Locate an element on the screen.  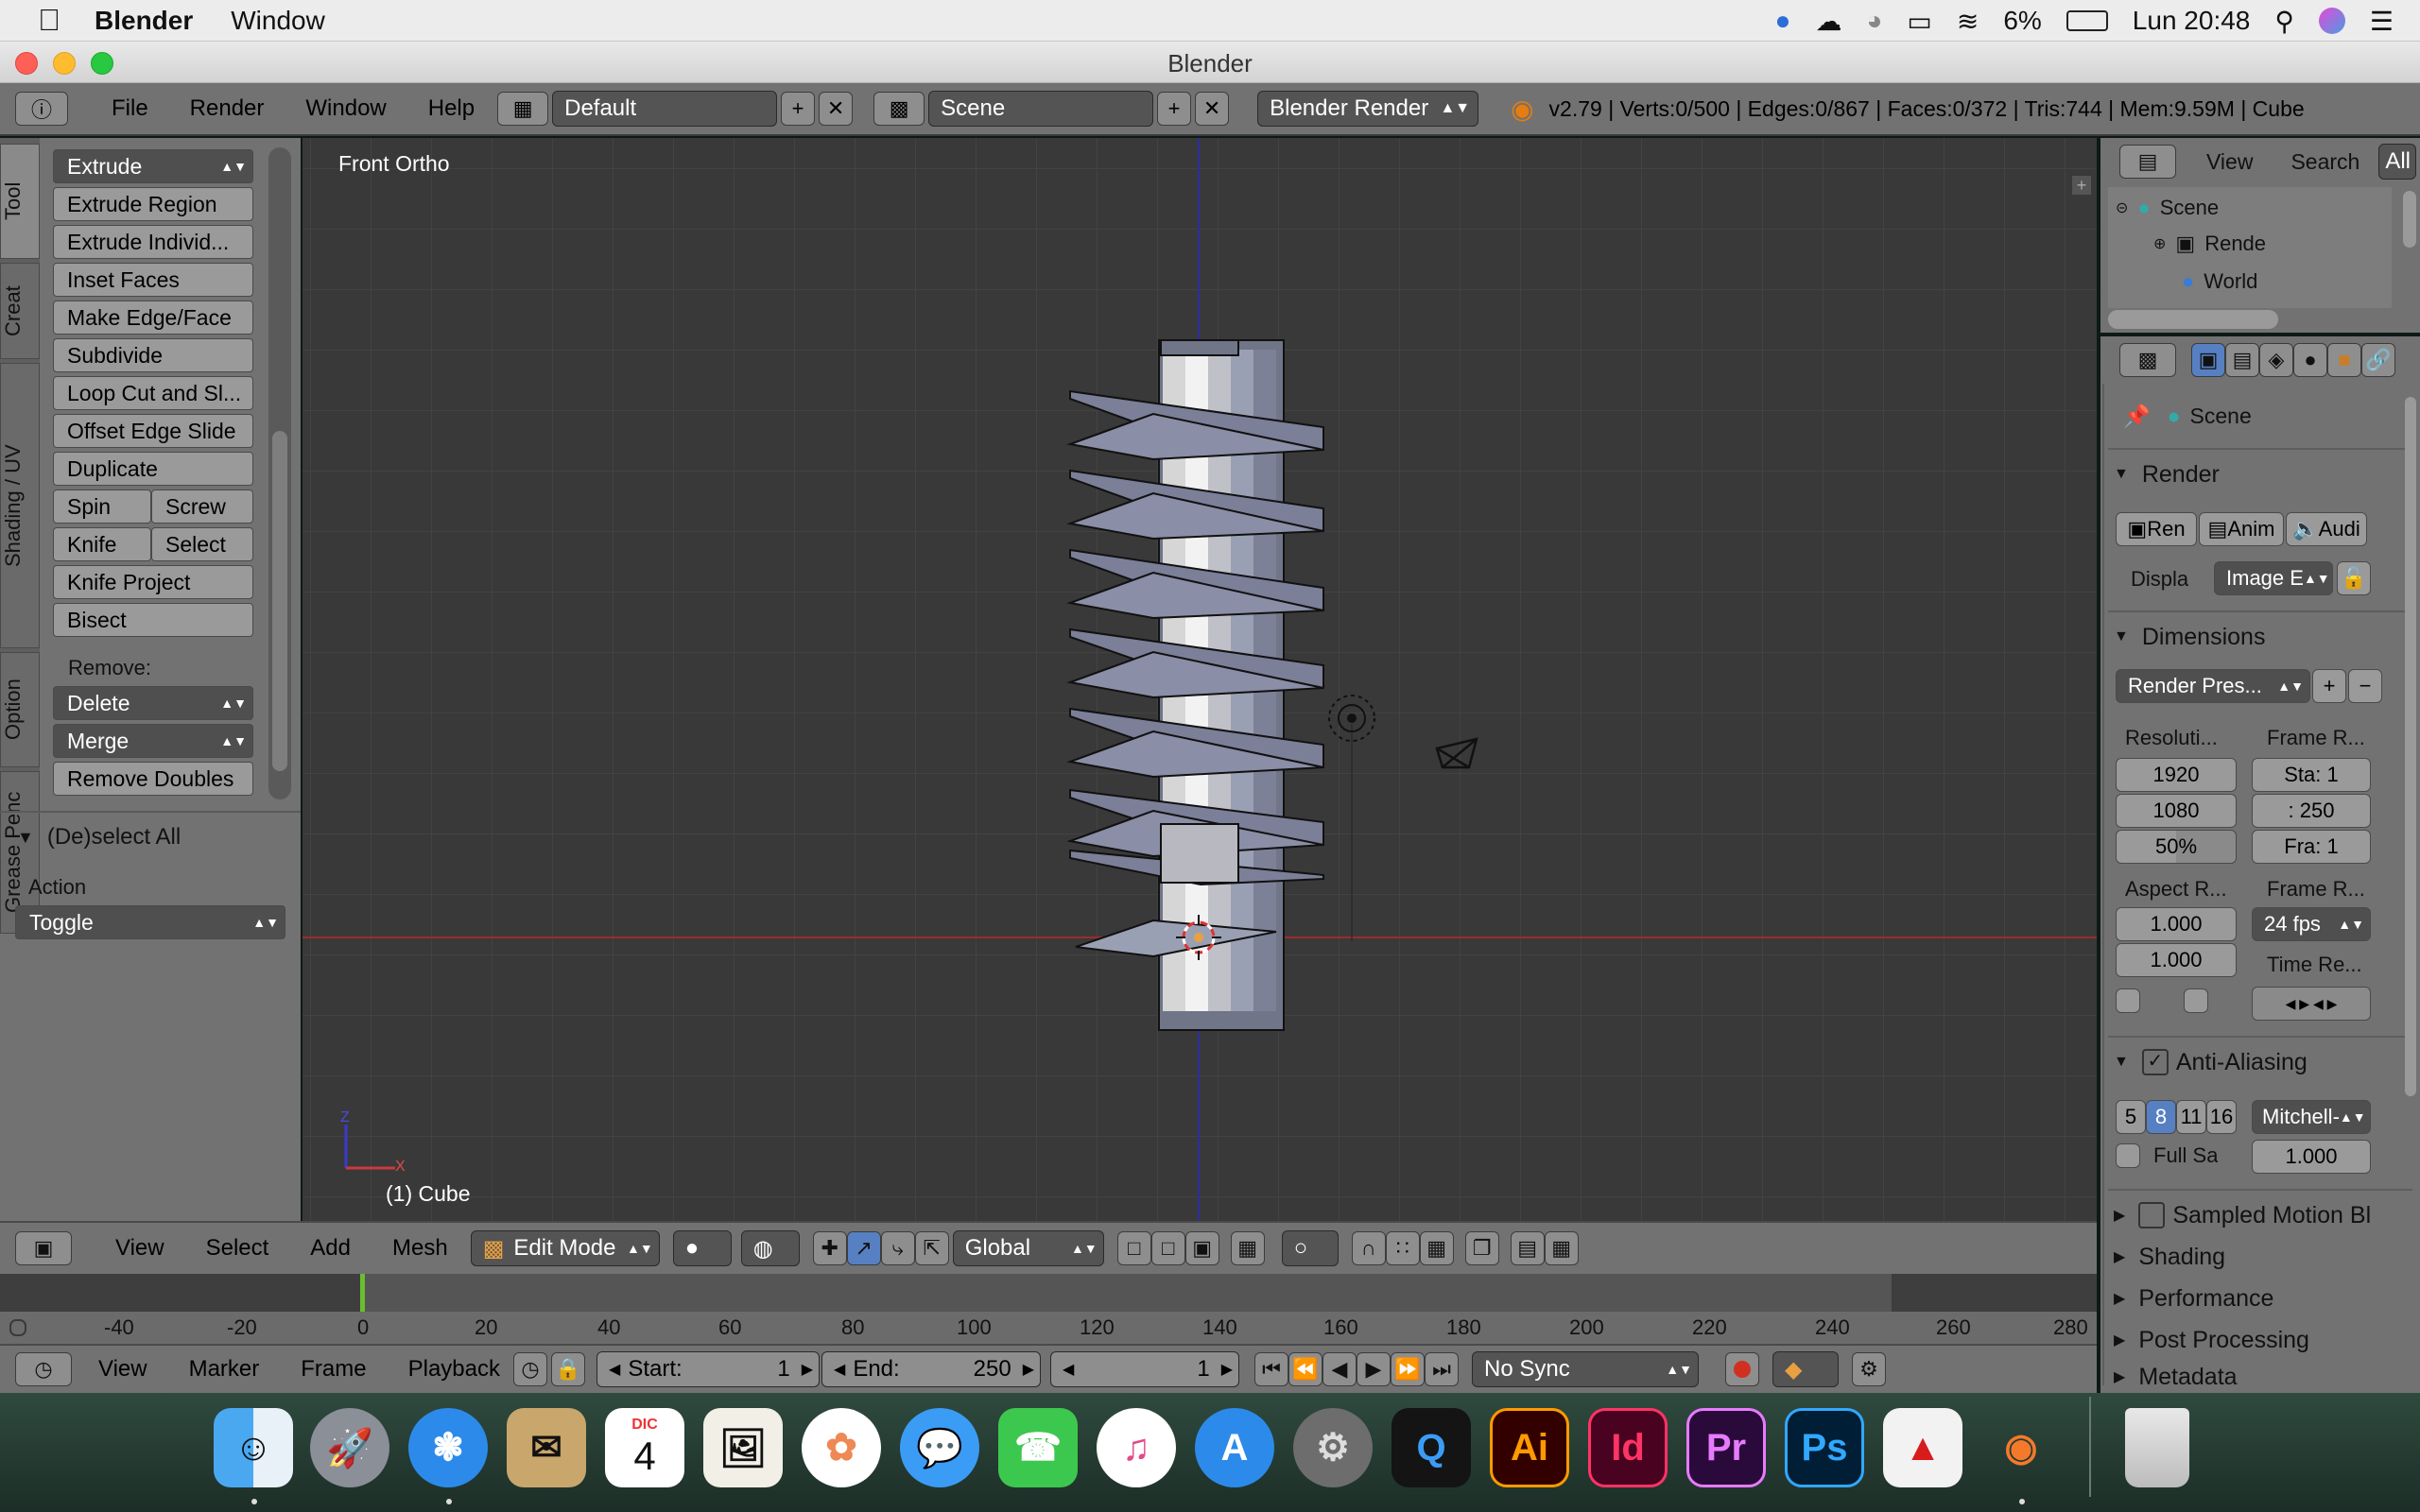
motion-blur-checkbox is located at coordinates (2152, 1215).